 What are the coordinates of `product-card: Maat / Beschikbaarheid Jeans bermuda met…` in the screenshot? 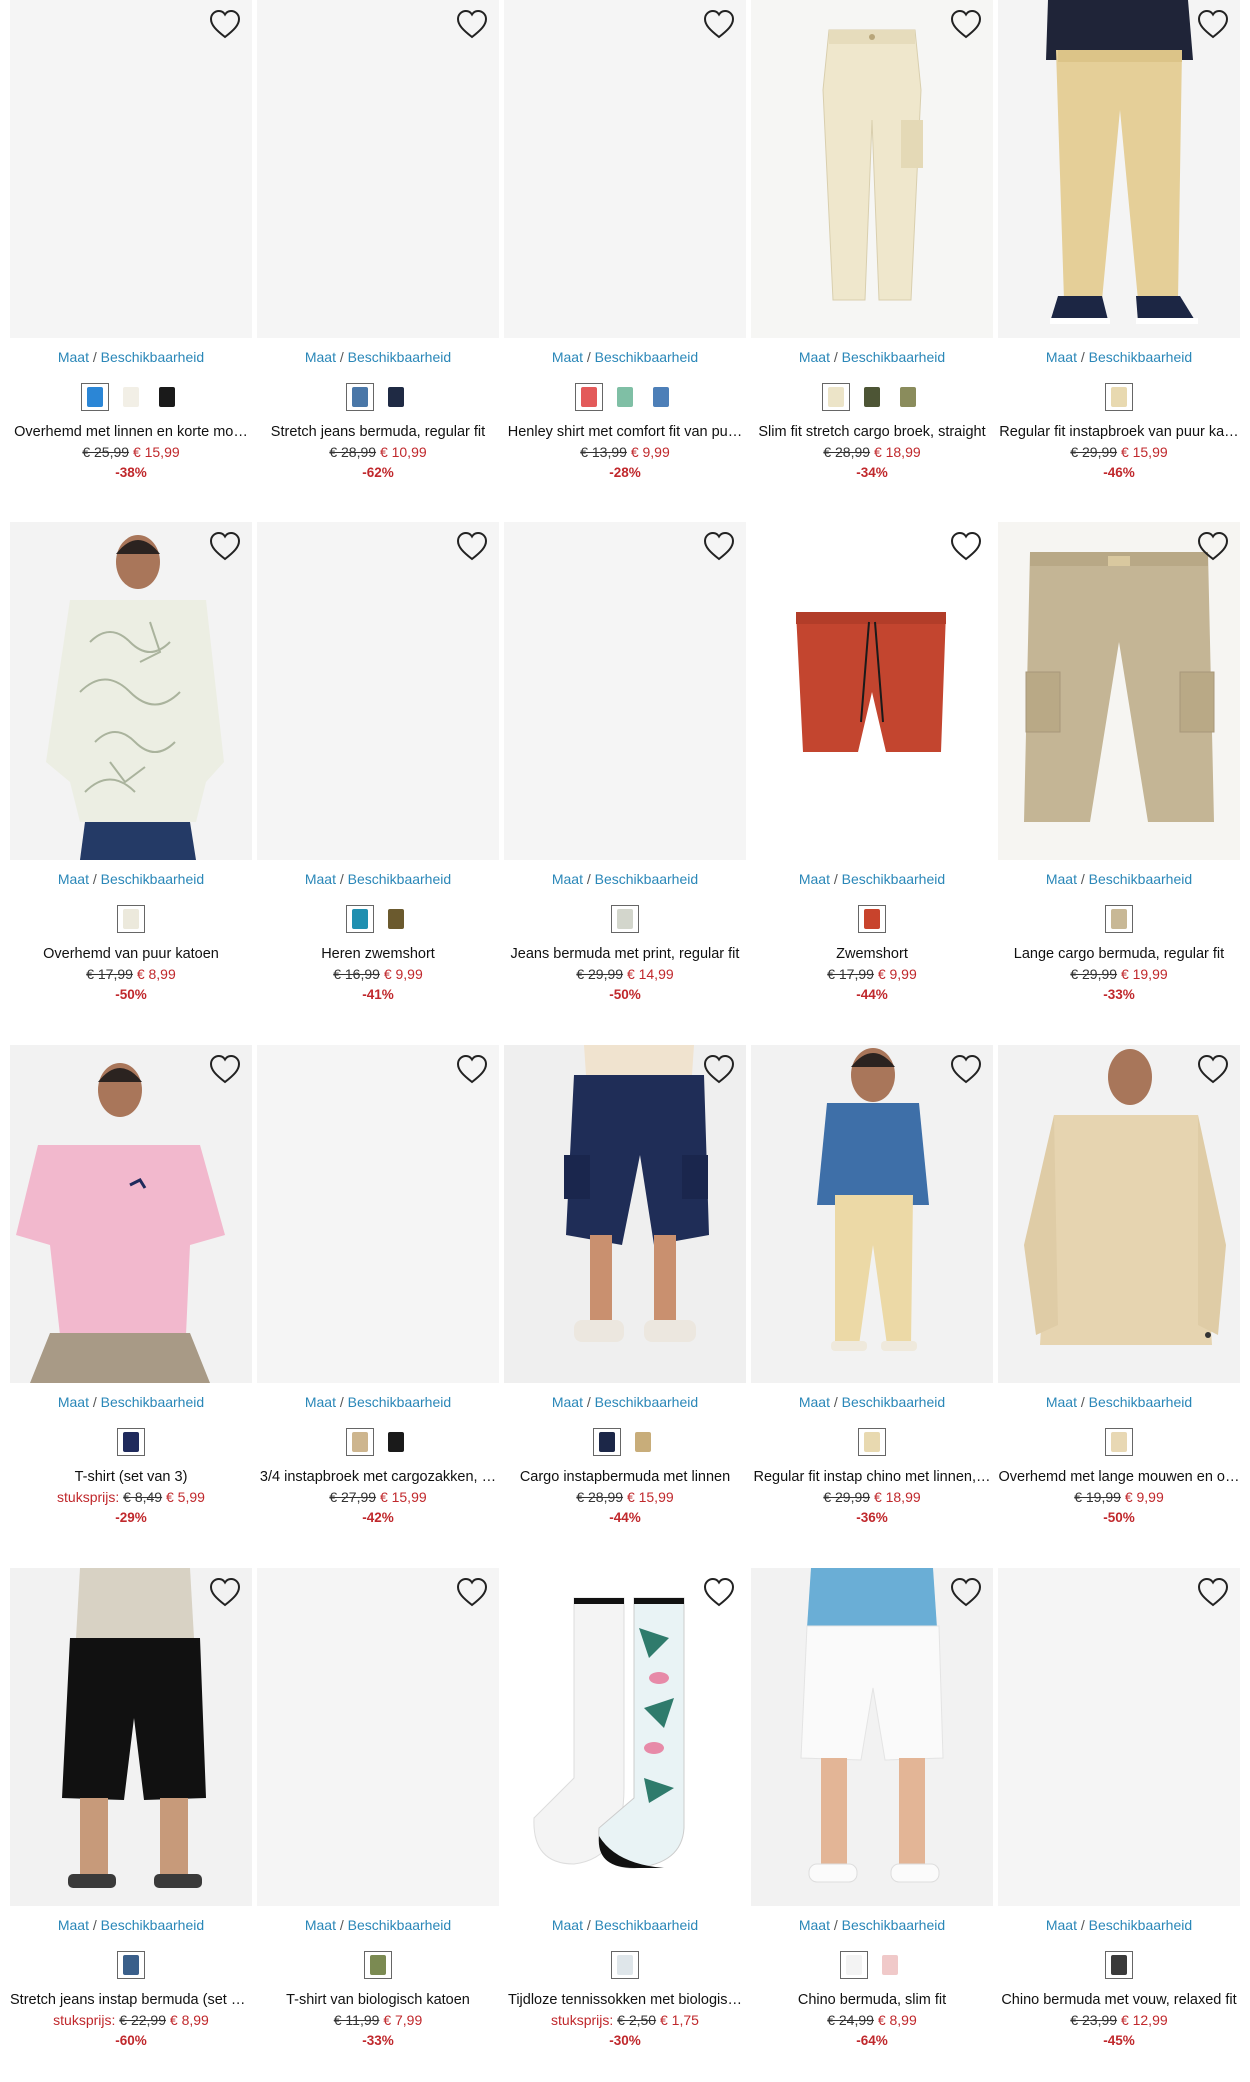 It's located at (625, 783).